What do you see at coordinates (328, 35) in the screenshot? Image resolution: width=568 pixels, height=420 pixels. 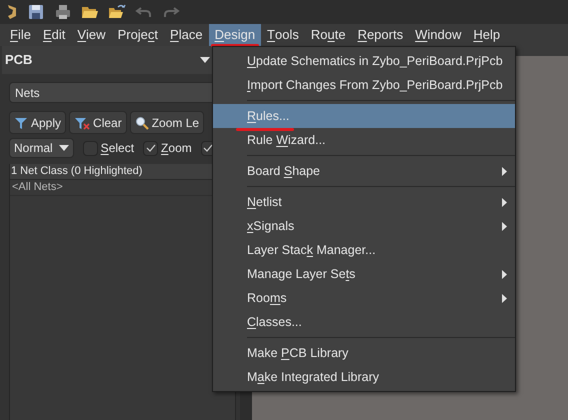 I see `menu-bar-item: Route` at bounding box center [328, 35].